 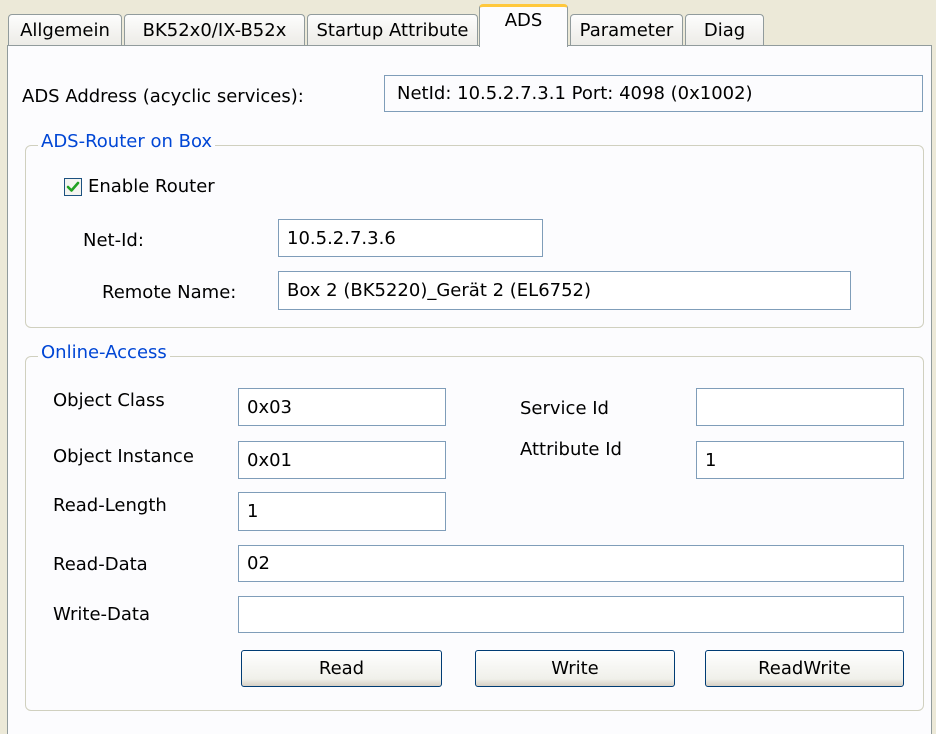 I want to click on object-instance-input: 0x01, so click(x=342, y=460).